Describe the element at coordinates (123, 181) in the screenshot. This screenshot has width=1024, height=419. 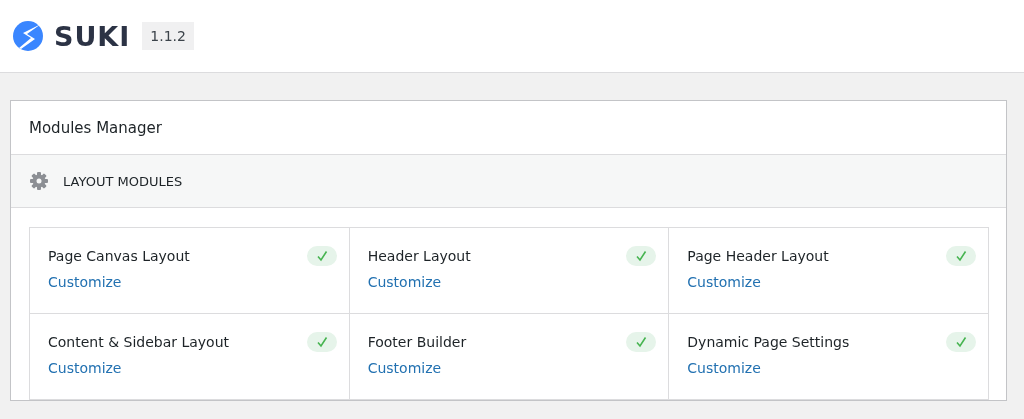
I see `section-title: LAYOUT MODULES` at that location.